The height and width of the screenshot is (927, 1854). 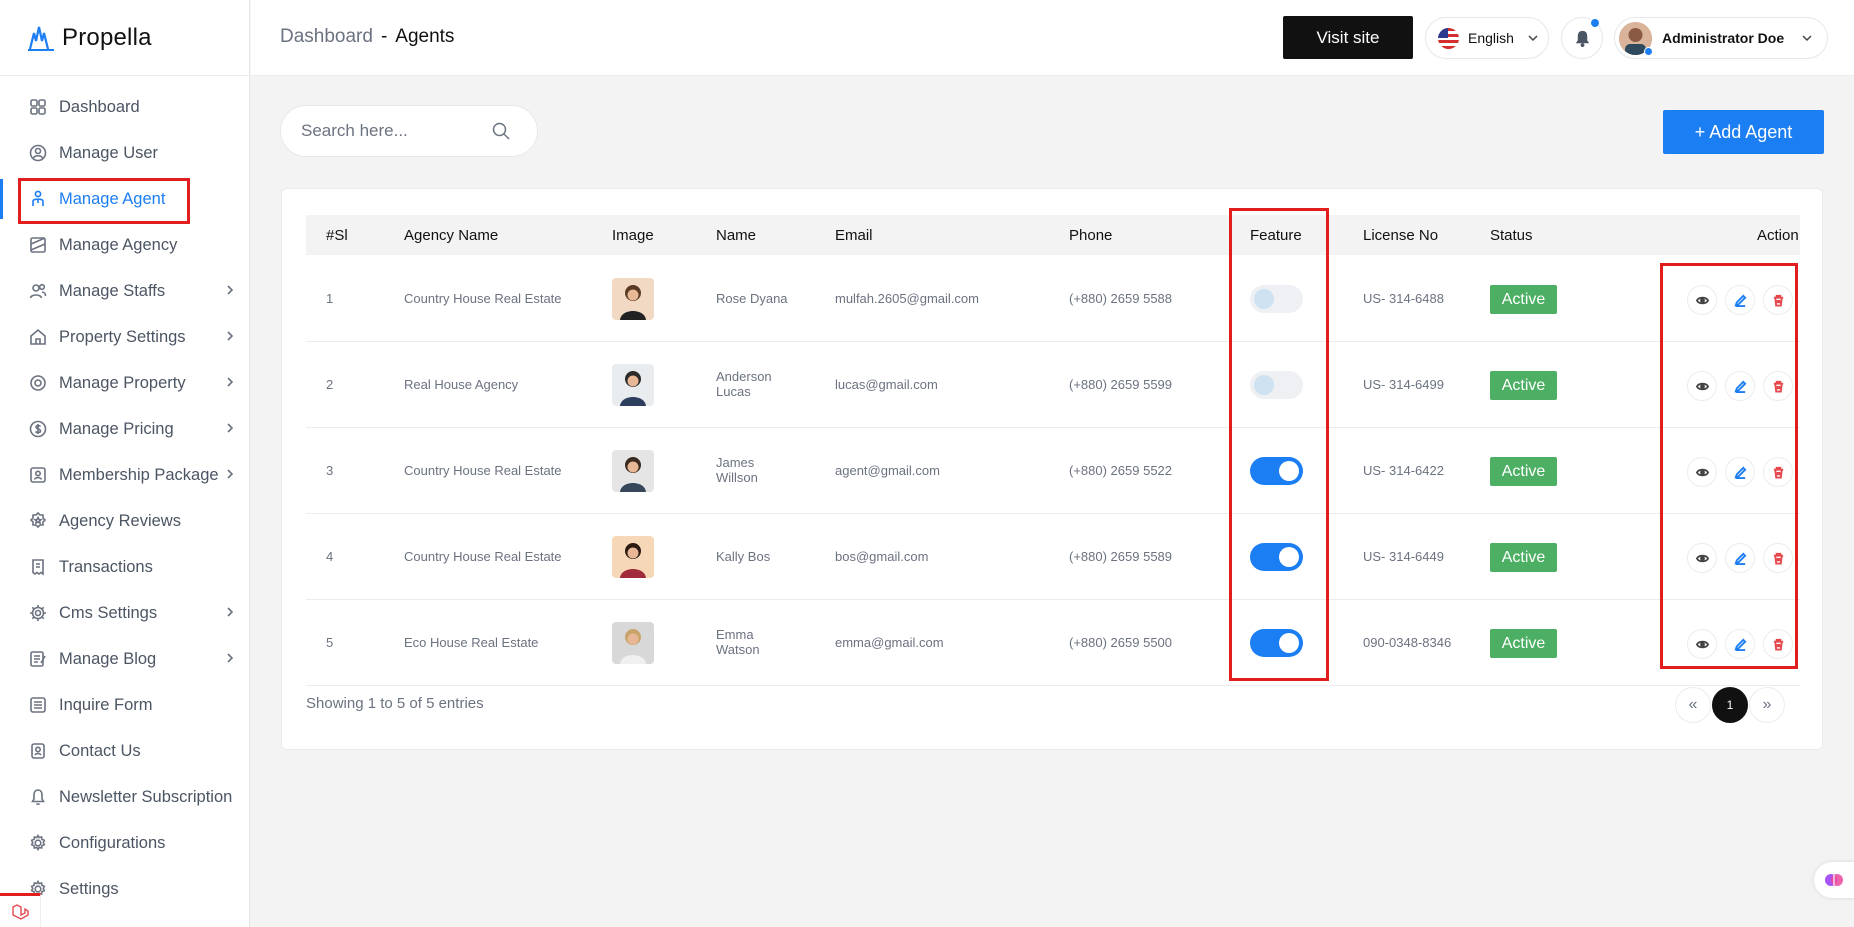 I want to click on notification-dot, so click(x=1595, y=23).